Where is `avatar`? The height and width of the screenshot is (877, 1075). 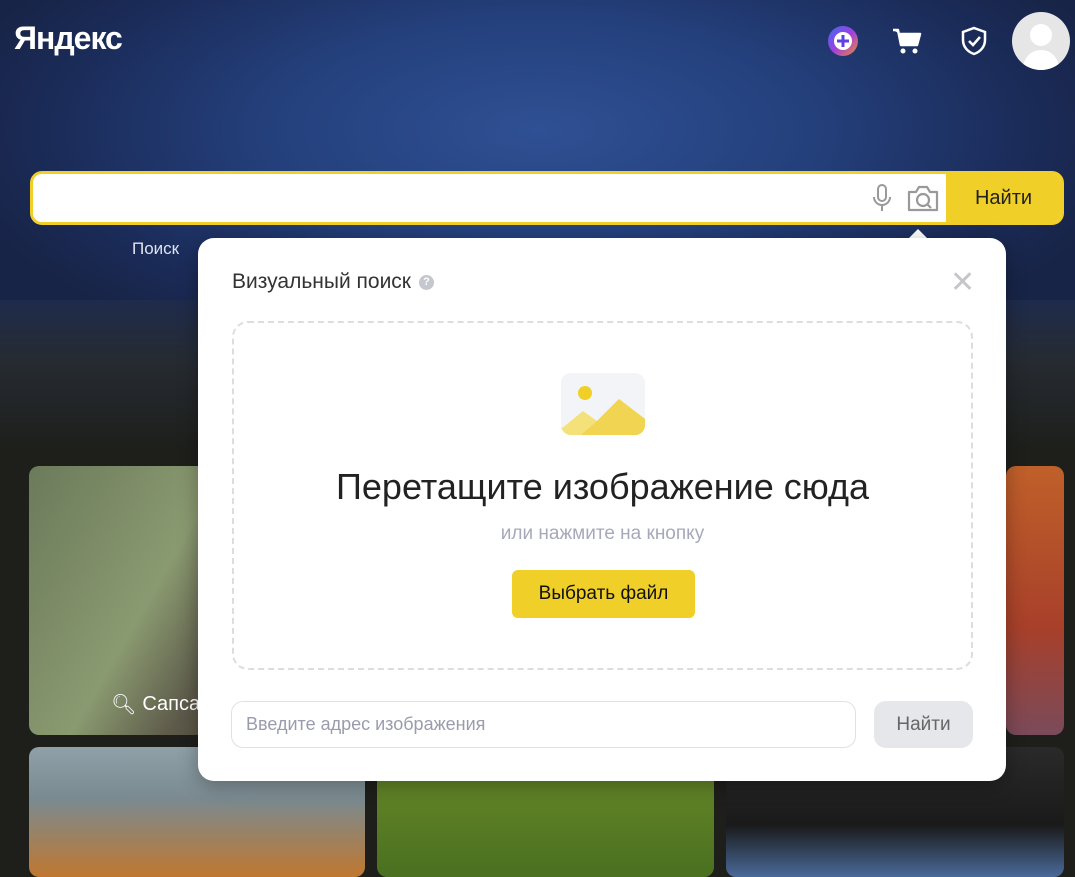 avatar is located at coordinates (1041, 41).